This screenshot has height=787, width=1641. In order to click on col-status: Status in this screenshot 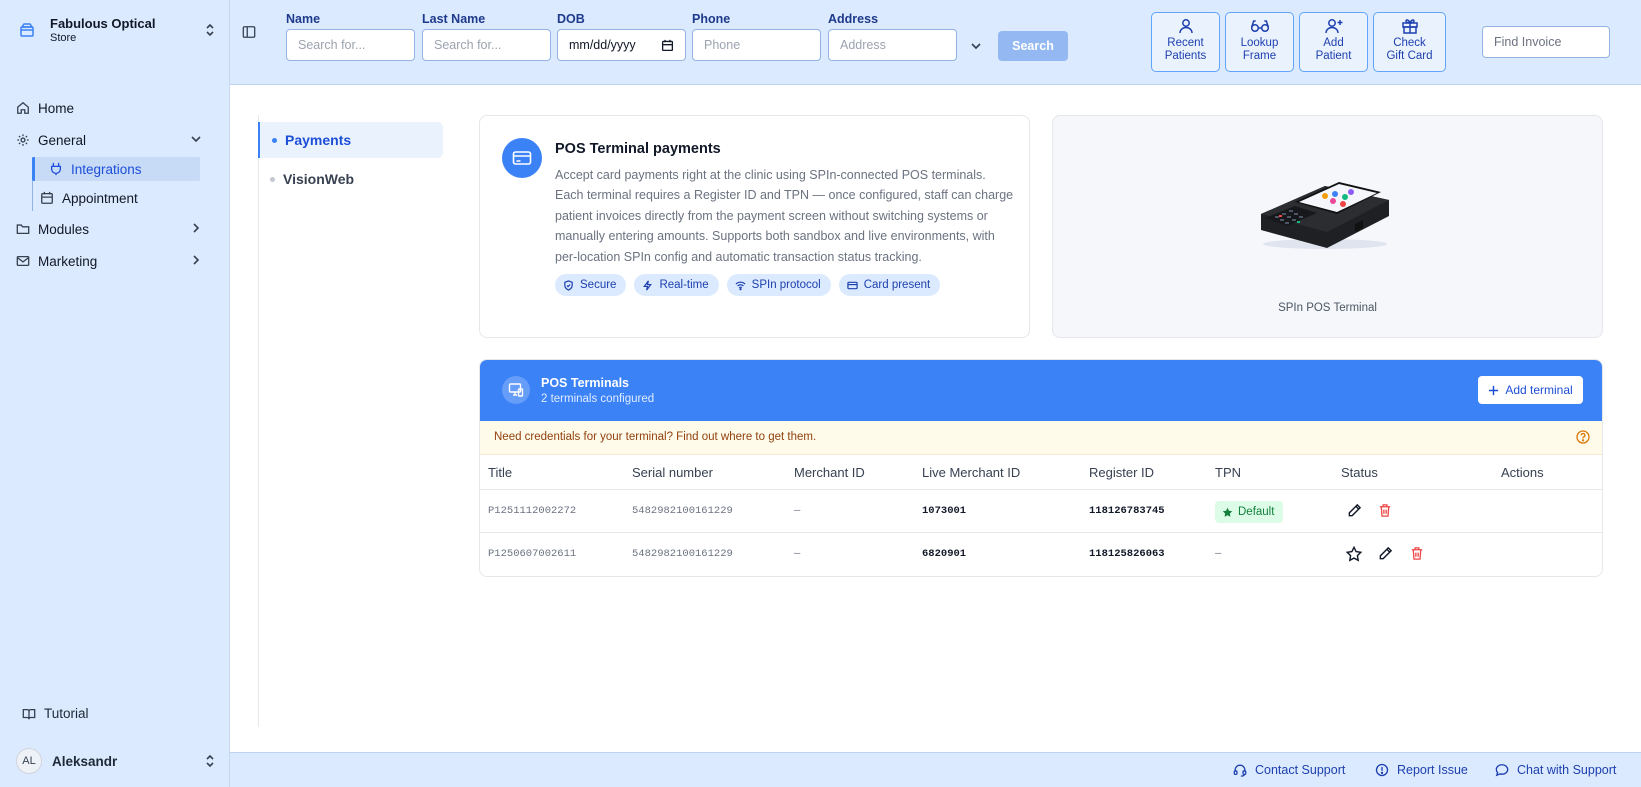, I will do `click(1359, 472)`.